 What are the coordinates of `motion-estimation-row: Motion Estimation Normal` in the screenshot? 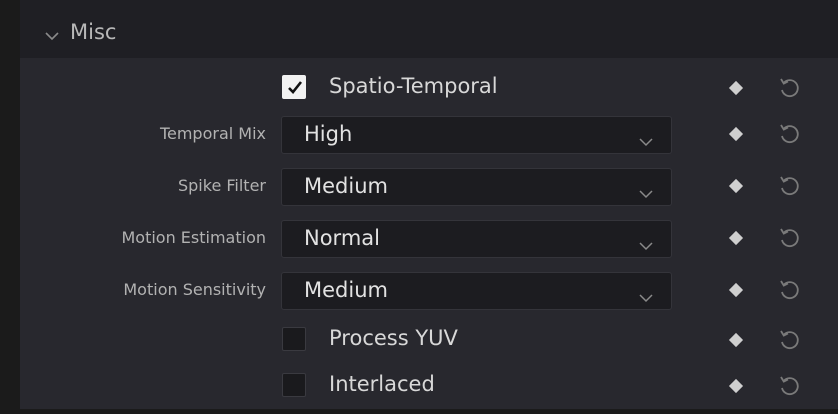 It's located at (429, 240).